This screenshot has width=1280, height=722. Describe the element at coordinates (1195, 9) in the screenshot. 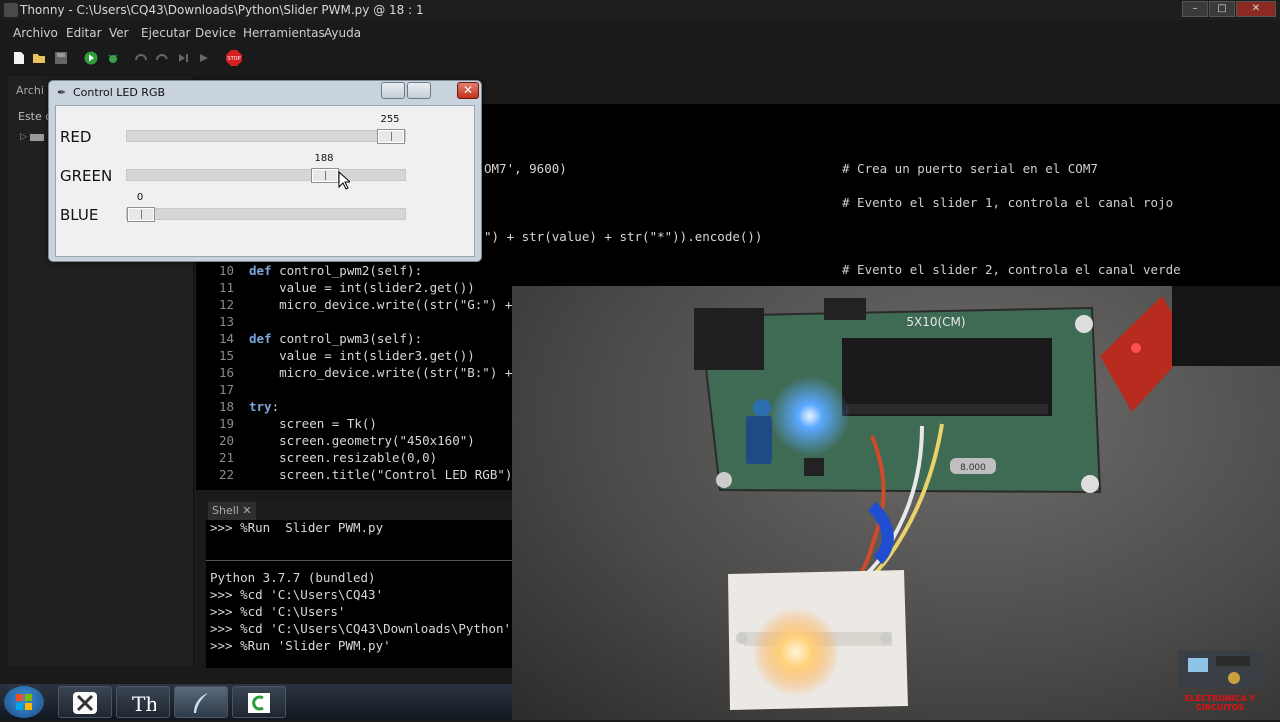

I see `minimize-icon: –` at that location.